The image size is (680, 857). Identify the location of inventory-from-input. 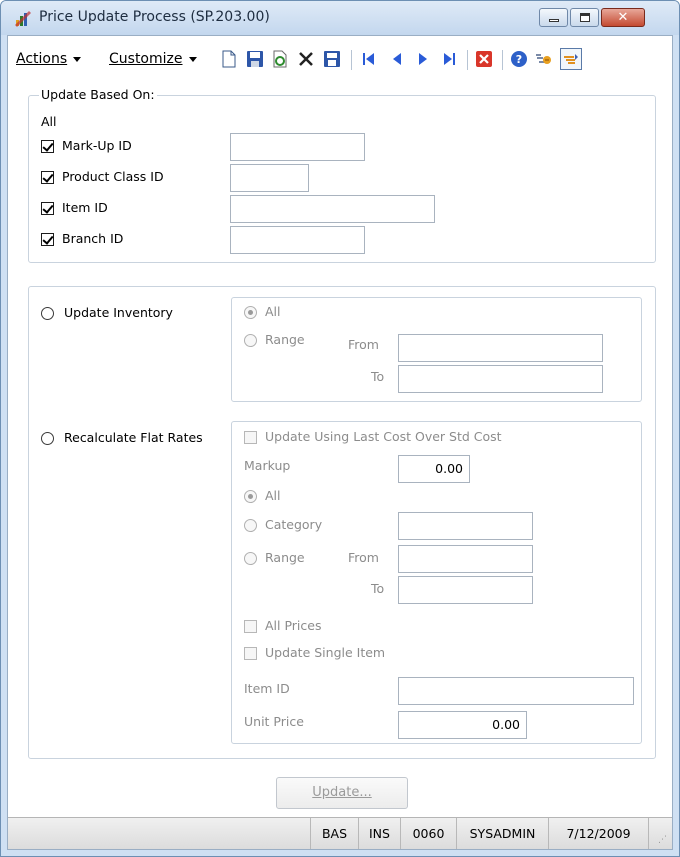
(500, 348).